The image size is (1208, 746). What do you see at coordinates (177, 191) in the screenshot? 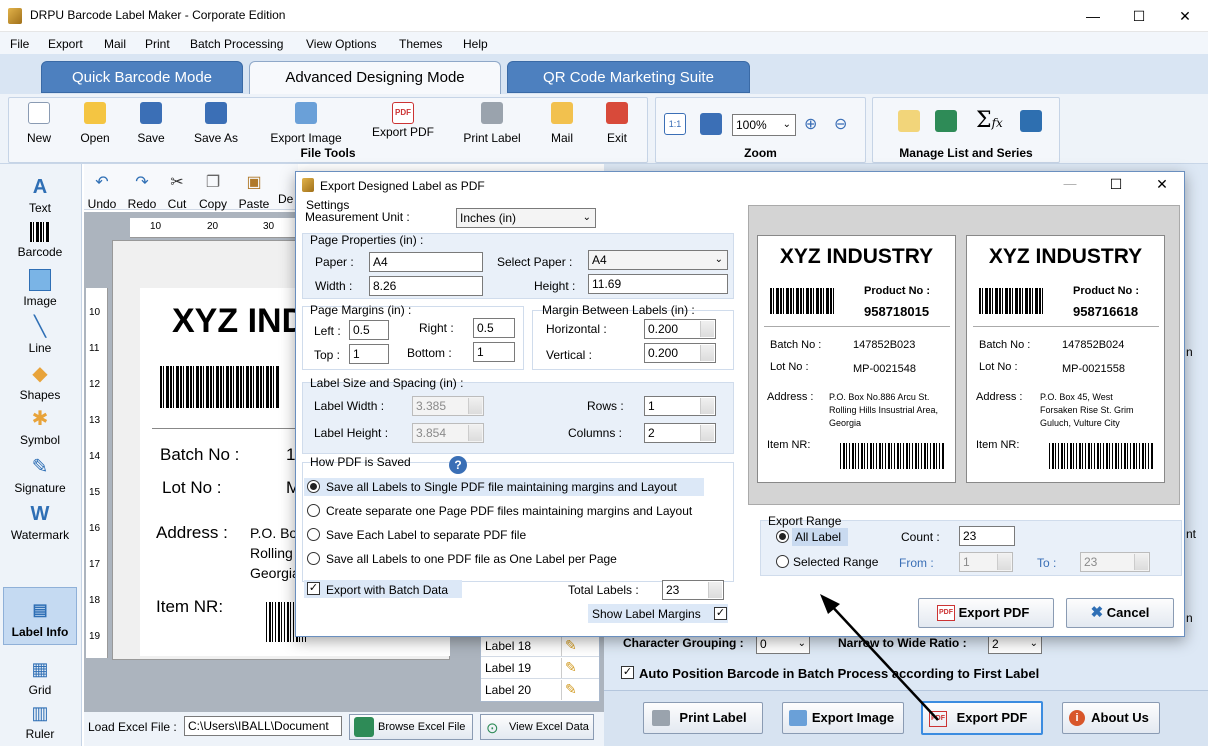
I see `cut-button: ✂ Cut` at bounding box center [177, 191].